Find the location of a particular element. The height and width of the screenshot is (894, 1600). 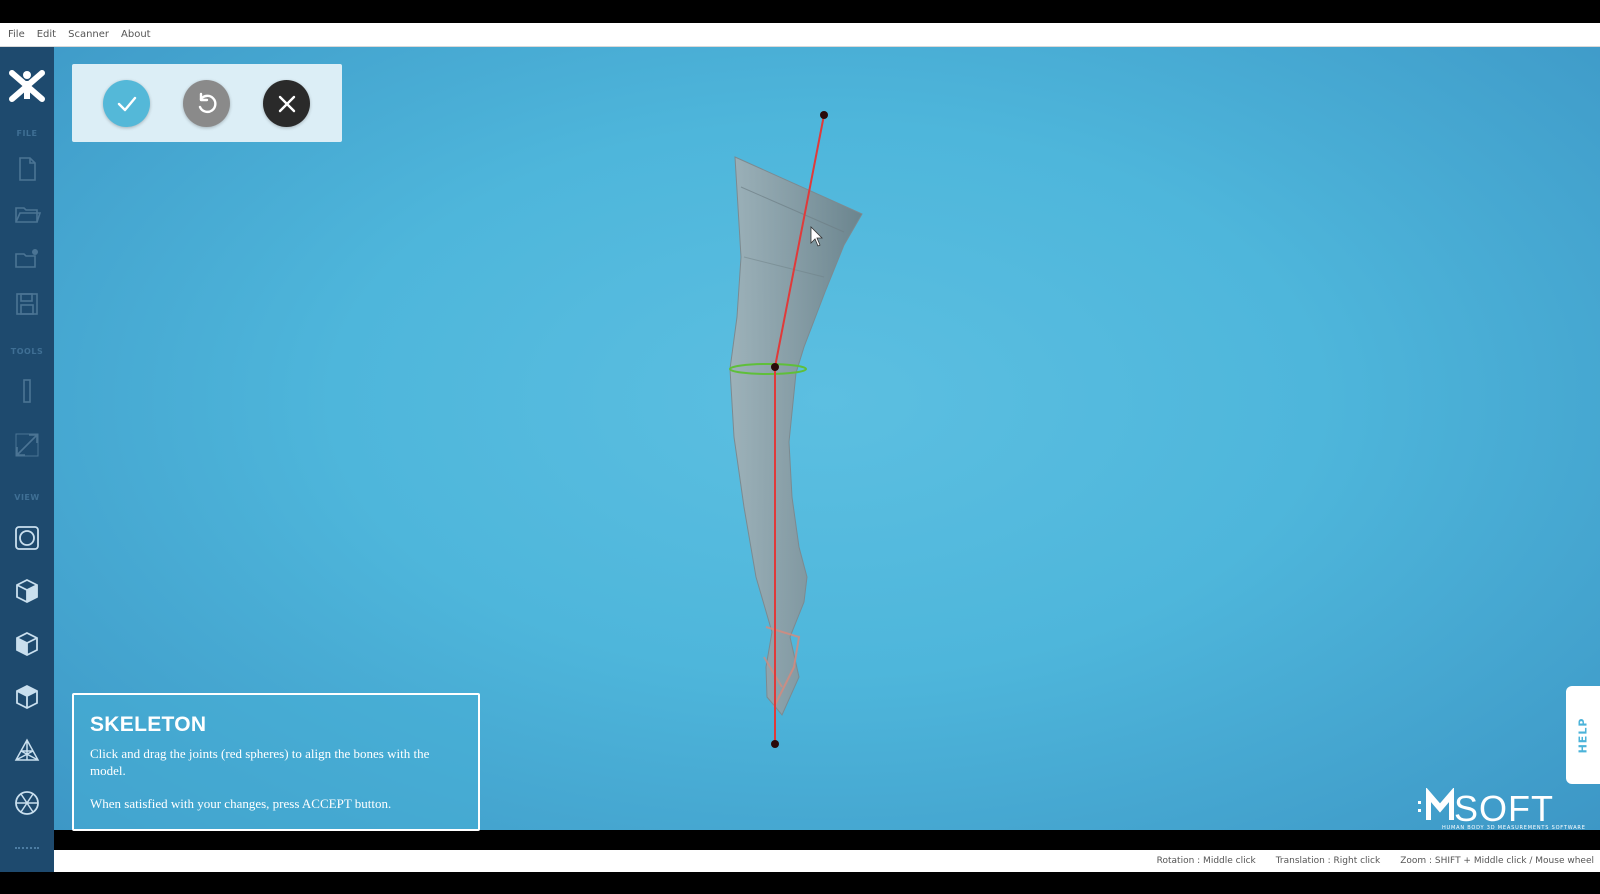

leg-model is located at coordinates (796, 436).